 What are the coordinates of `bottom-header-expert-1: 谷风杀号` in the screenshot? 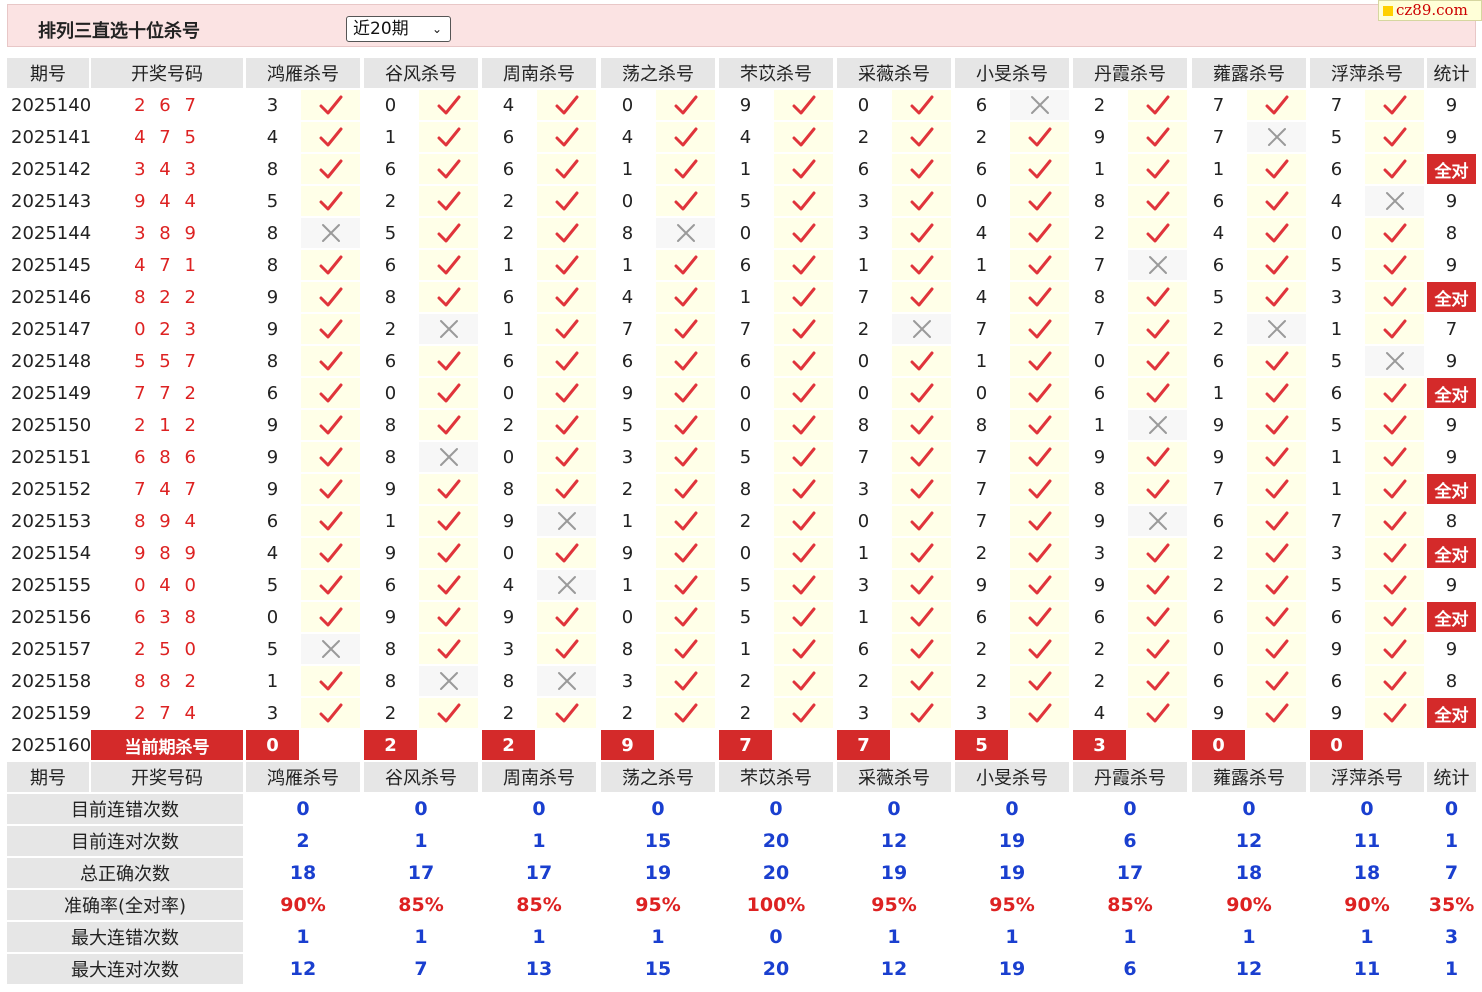 It's located at (421, 777).